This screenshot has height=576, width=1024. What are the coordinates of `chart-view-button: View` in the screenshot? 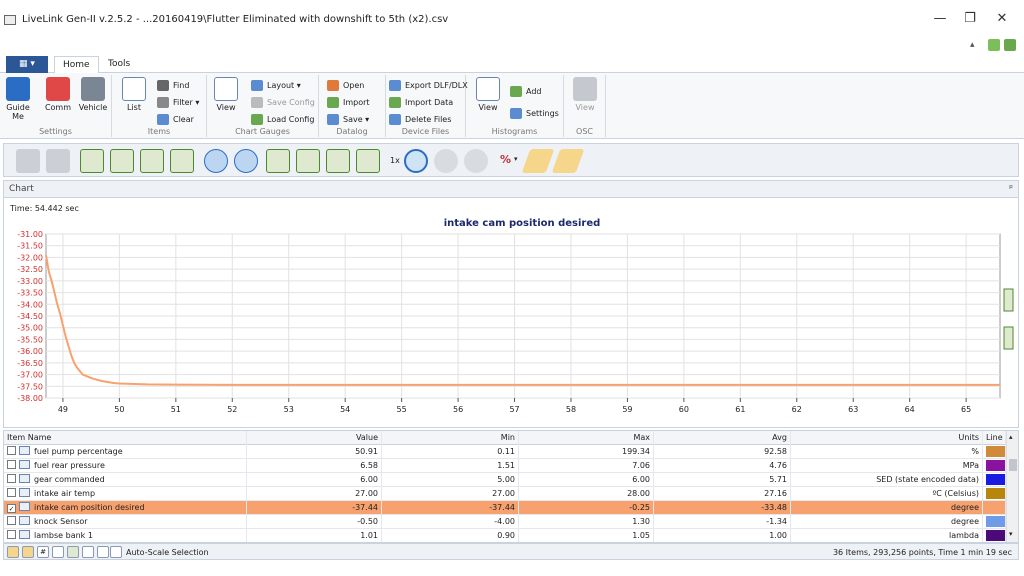 It's located at (226, 94).